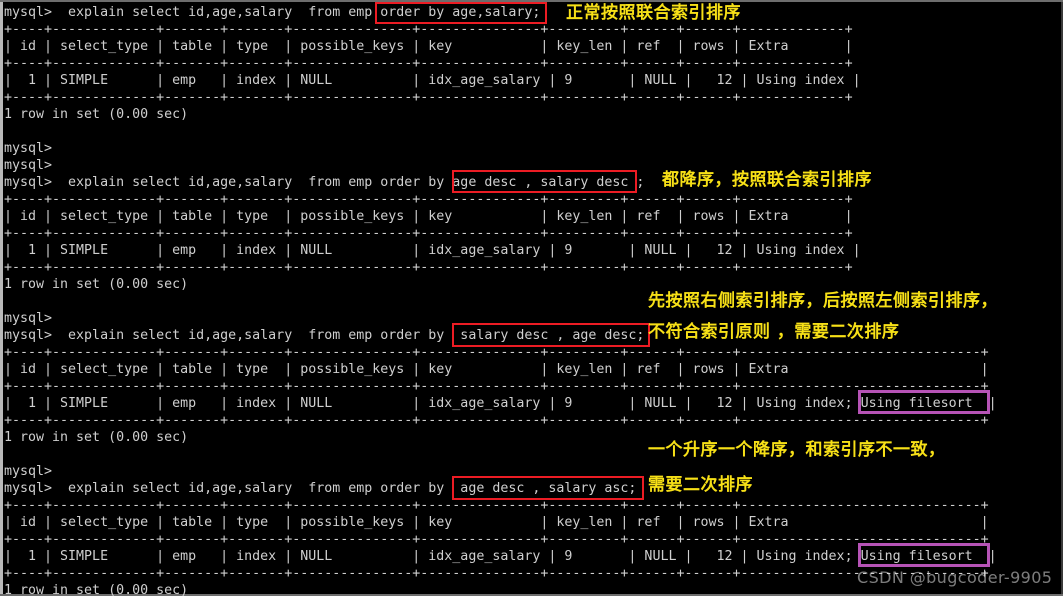 This screenshot has height=596, width=1063. I want to click on prompt-line-2a: mysql>, so click(28, 148).